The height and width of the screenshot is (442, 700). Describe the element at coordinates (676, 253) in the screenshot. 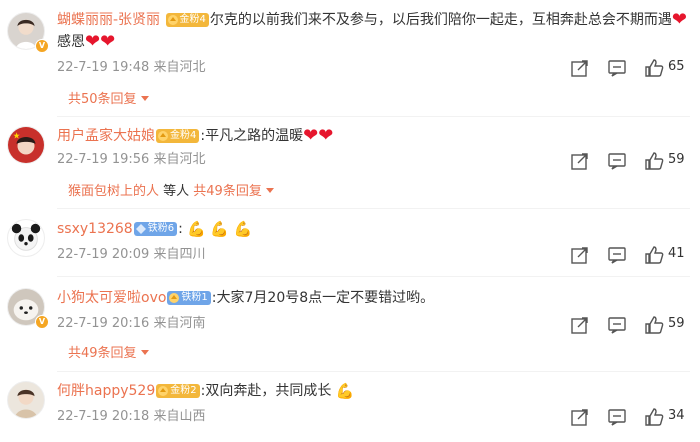

I see `like-count: 41` at that location.